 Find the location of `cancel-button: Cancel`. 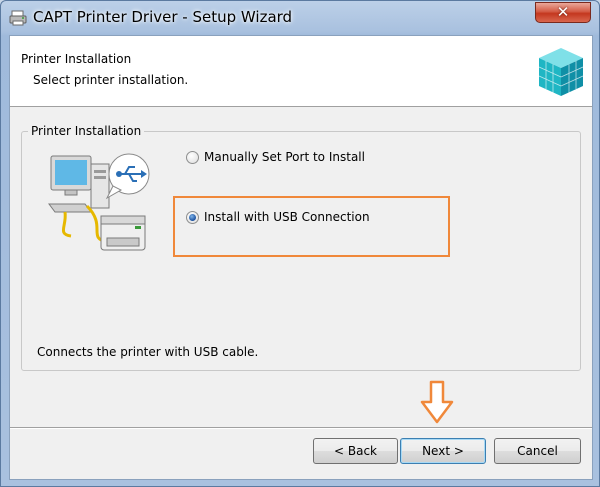

cancel-button: Cancel is located at coordinates (537, 451).